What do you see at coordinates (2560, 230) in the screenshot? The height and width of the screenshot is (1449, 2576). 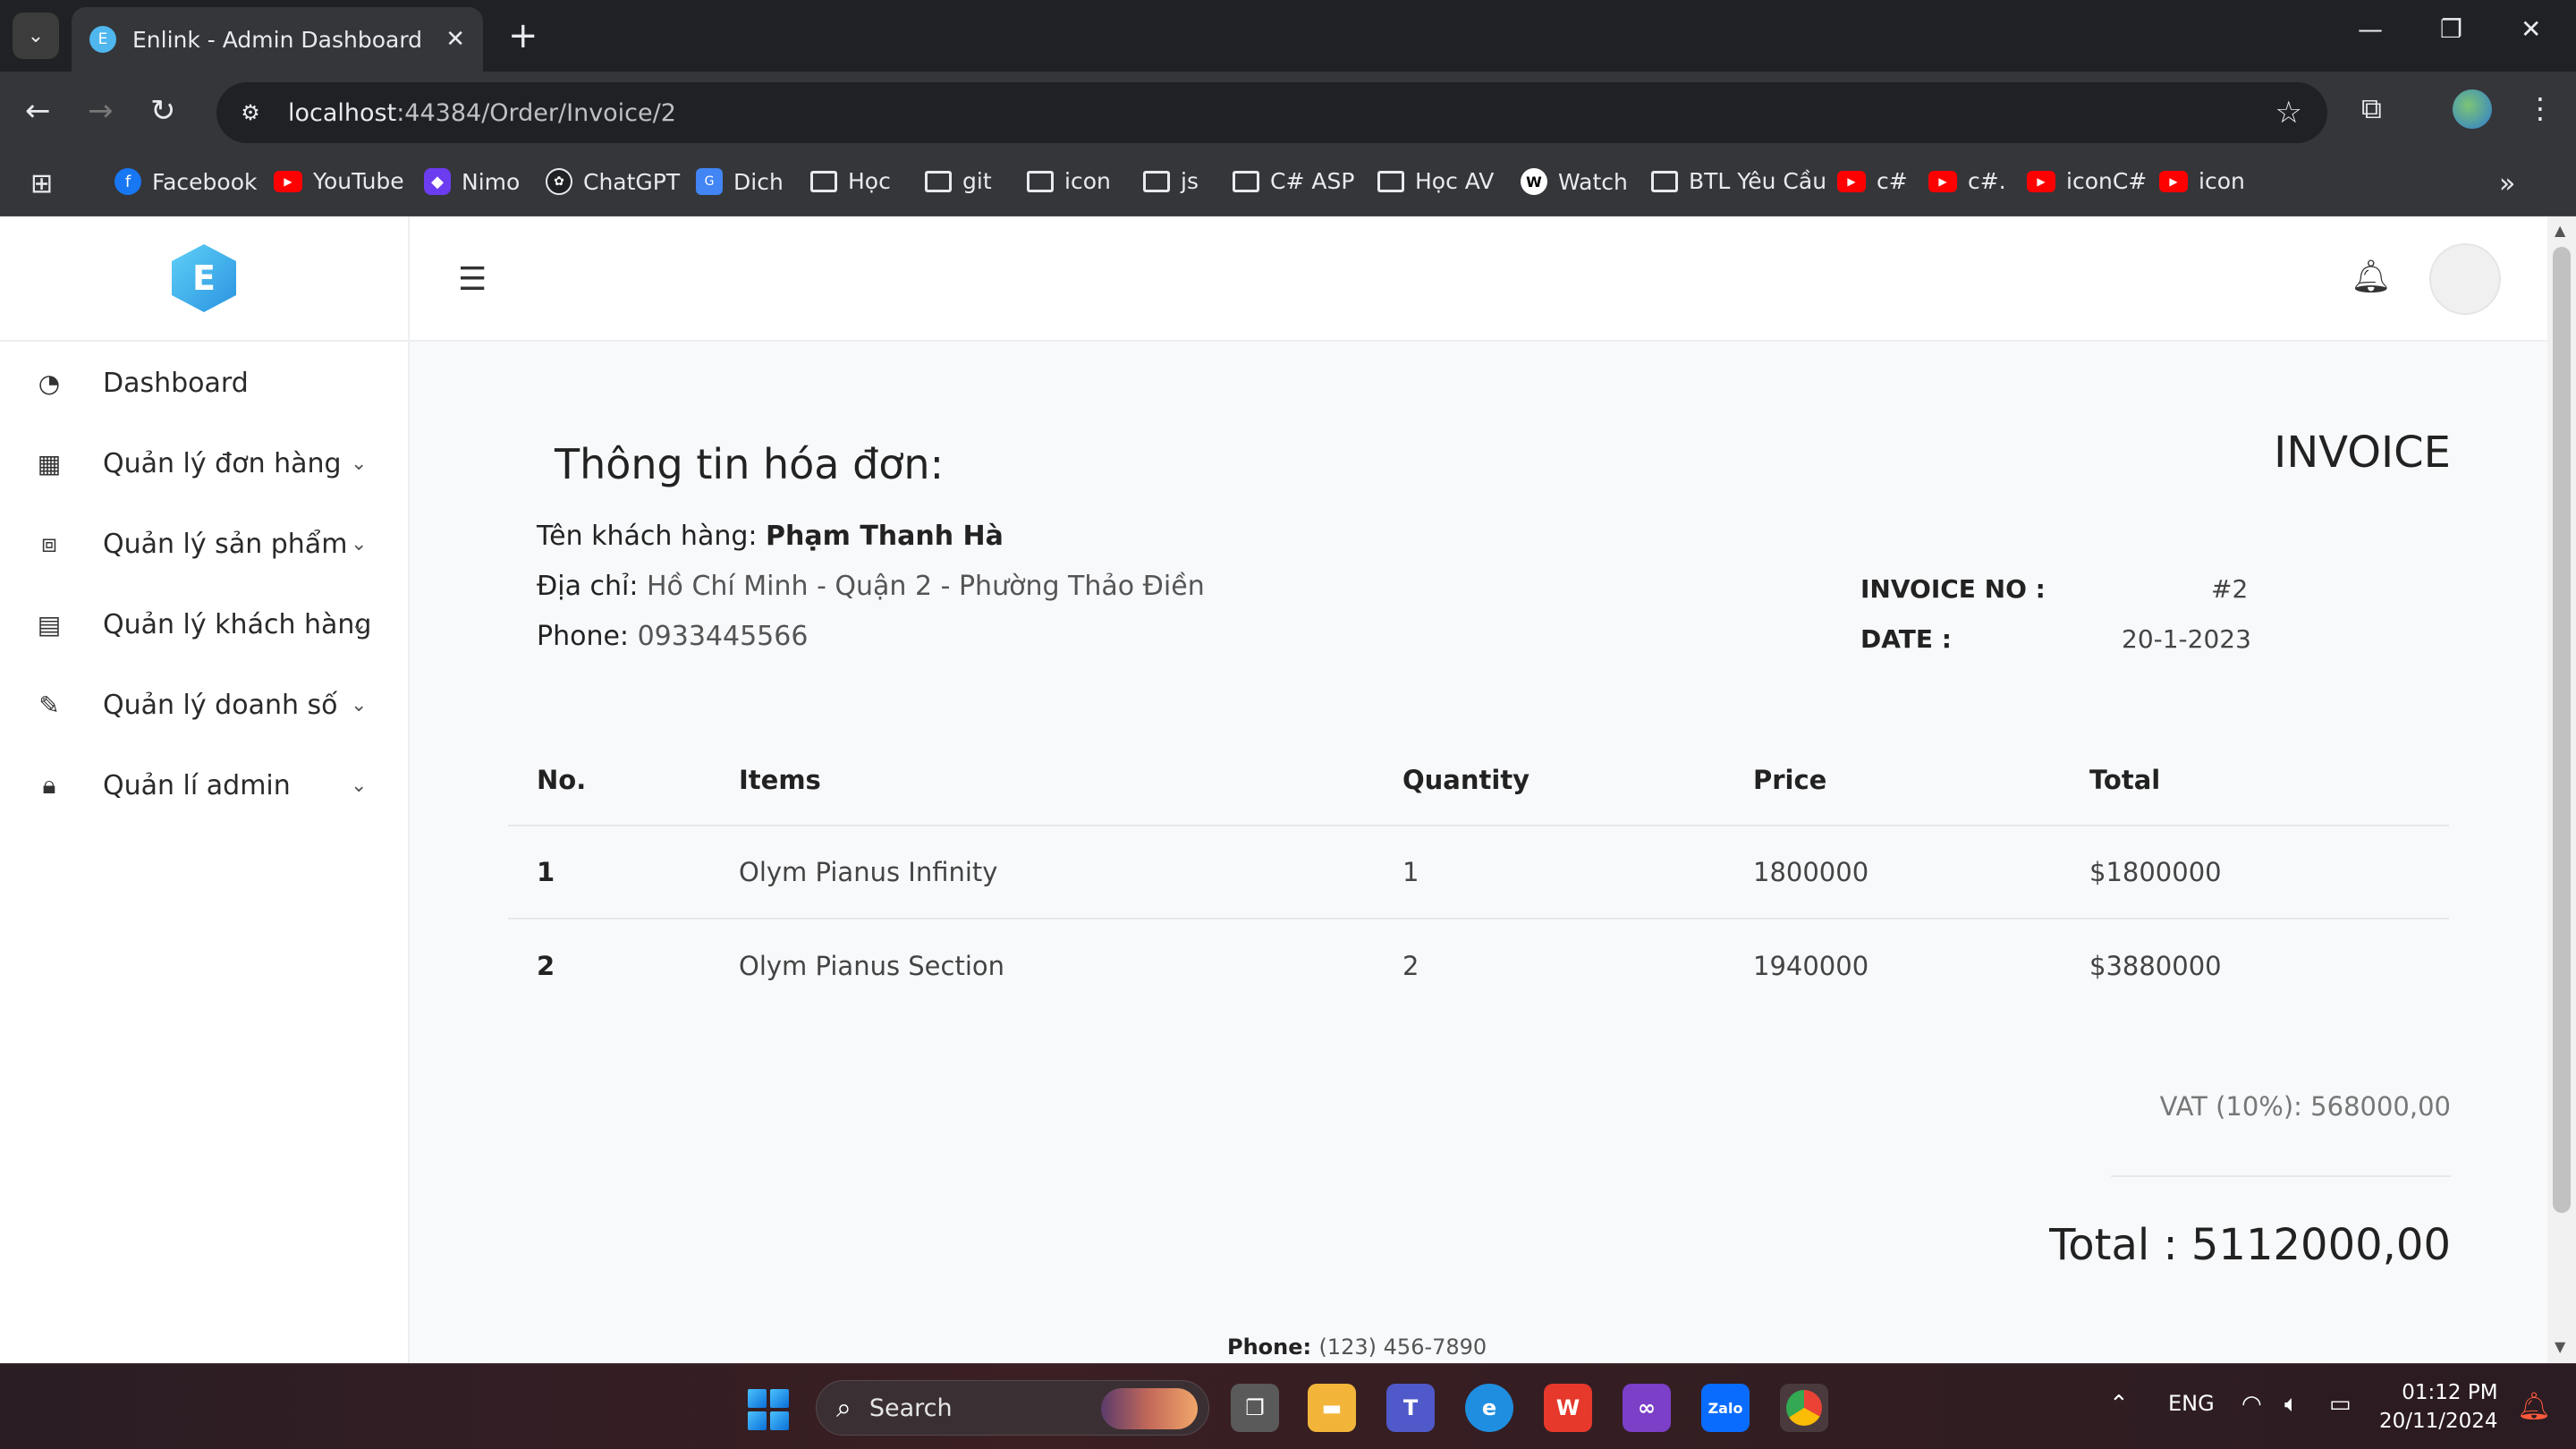 I see `scroll-up-icon: ▲` at bounding box center [2560, 230].